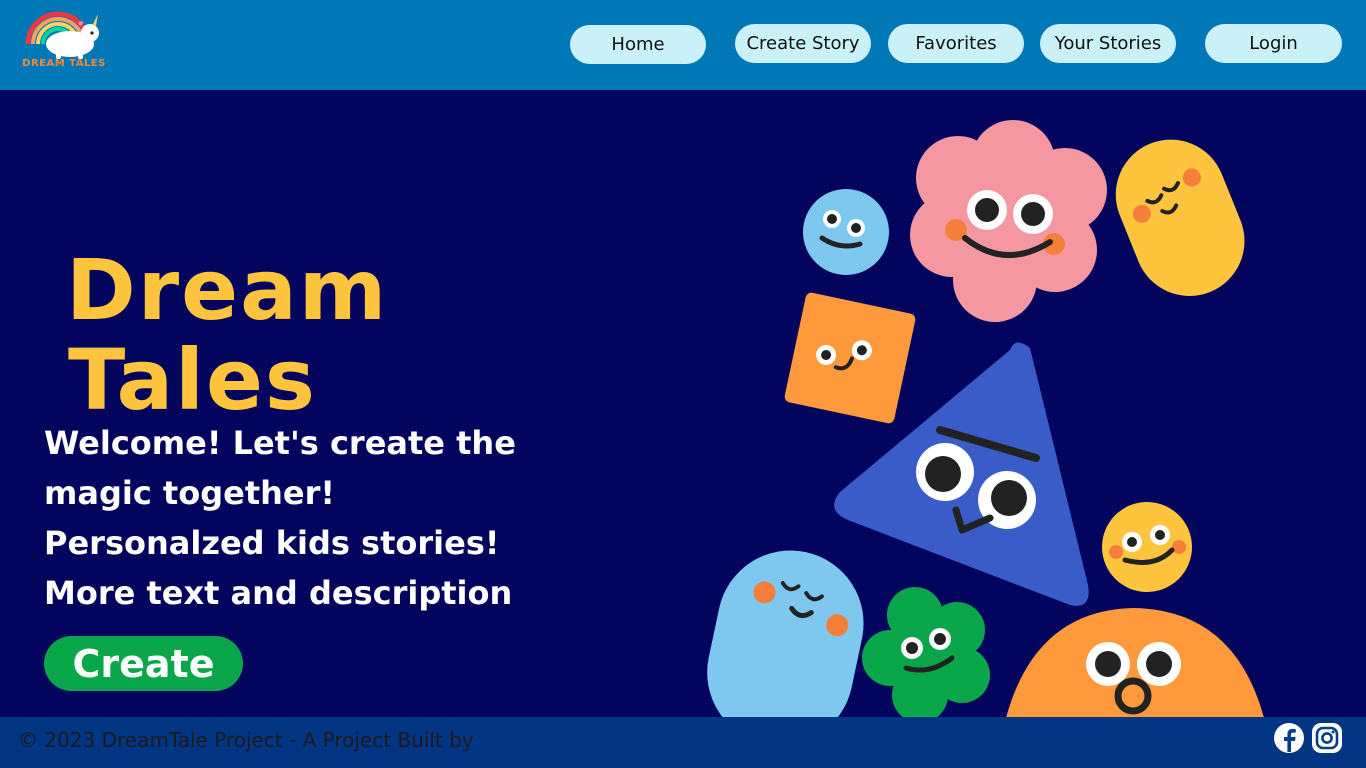 Image resolution: width=1366 pixels, height=768 pixels. Describe the element at coordinates (1180, 217) in the screenshot. I see `yellow-pill-character` at that location.